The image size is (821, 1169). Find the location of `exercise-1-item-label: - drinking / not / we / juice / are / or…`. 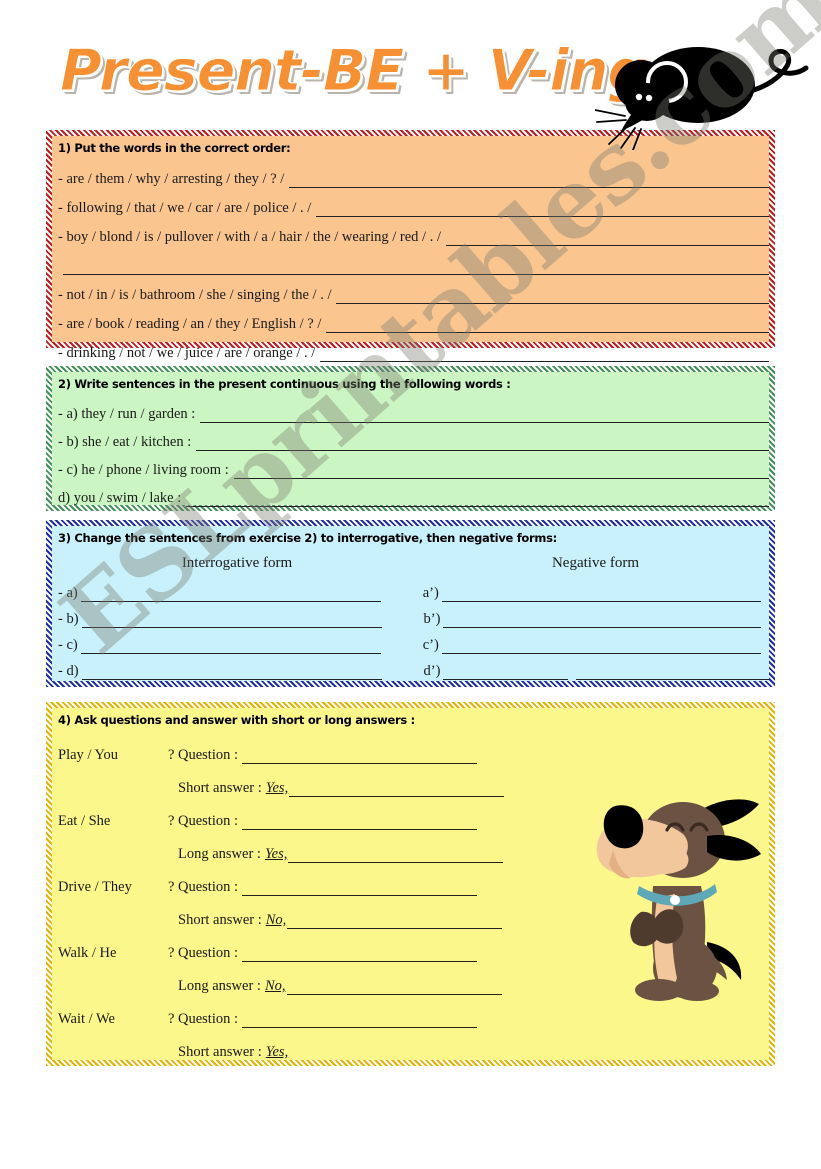

exercise-1-item-label: - drinking / not / we / juice / are / or… is located at coordinates (187, 353).